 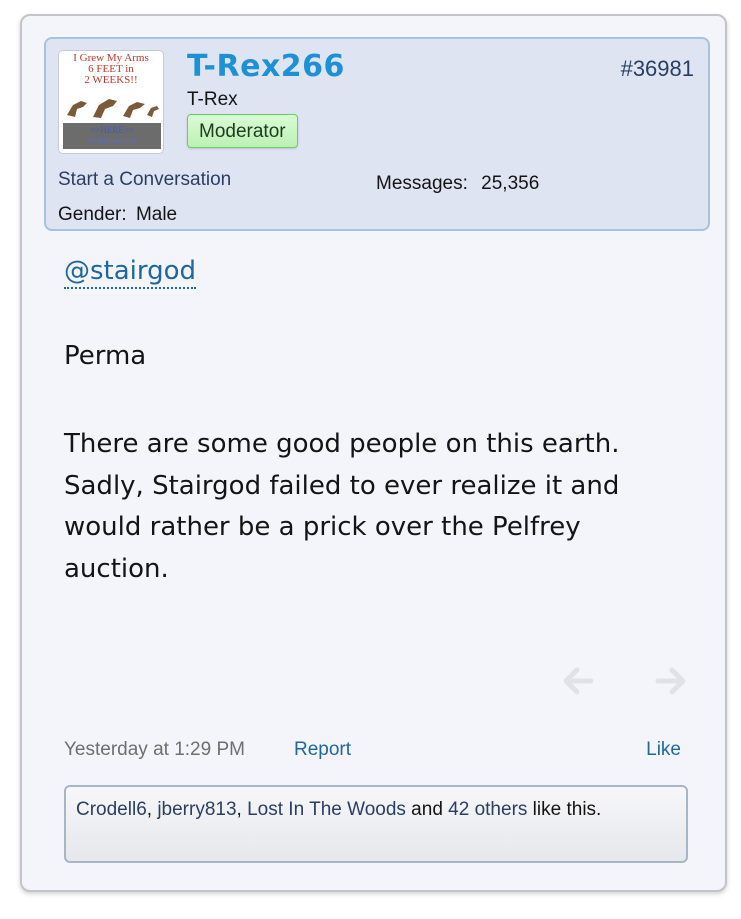 What do you see at coordinates (427, 809) in the screenshot?
I see `likes-and: and` at bounding box center [427, 809].